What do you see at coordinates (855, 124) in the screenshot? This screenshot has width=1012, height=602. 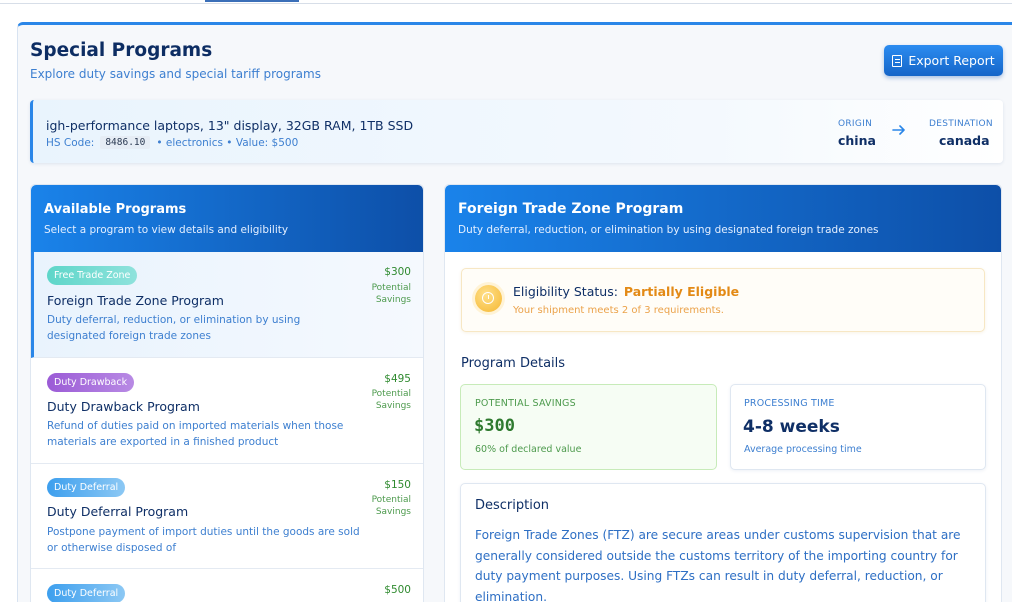 I see `origin-label: ORIGIN` at bounding box center [855, 124].